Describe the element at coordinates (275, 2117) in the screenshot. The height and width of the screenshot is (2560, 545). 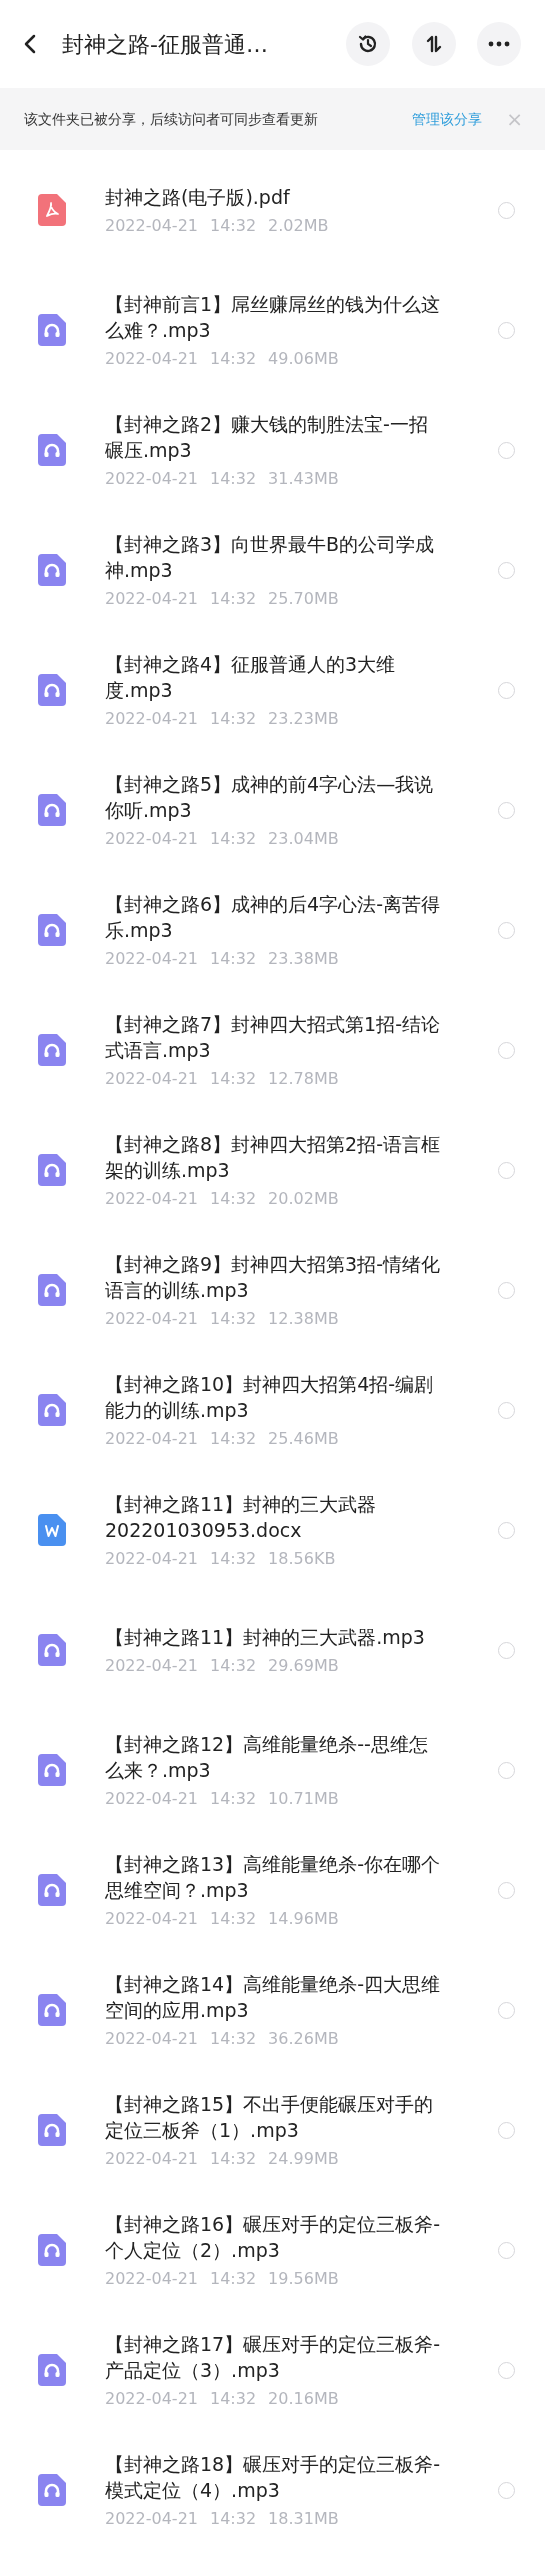
I see `file-name: 【封神之路15】不出手便能碾压对手的定位三板斧（1）.mp3` at that location.